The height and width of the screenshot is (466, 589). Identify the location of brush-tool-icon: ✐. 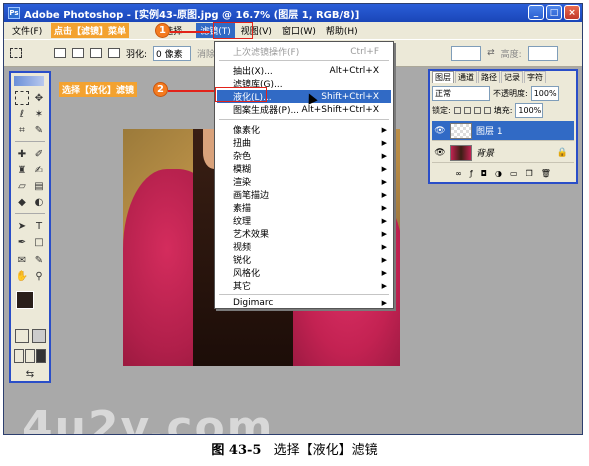
(39, 154).